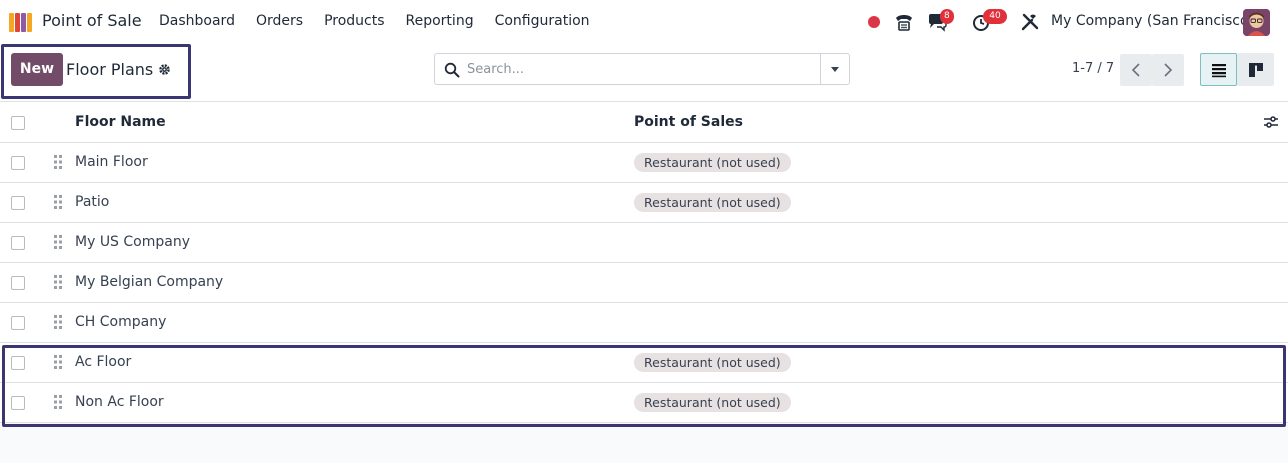  What do you see at coordinates (120, 122) in the screenshot?
I see `column-header-floor-name: Floor Name` at bounding box center [120, 122].